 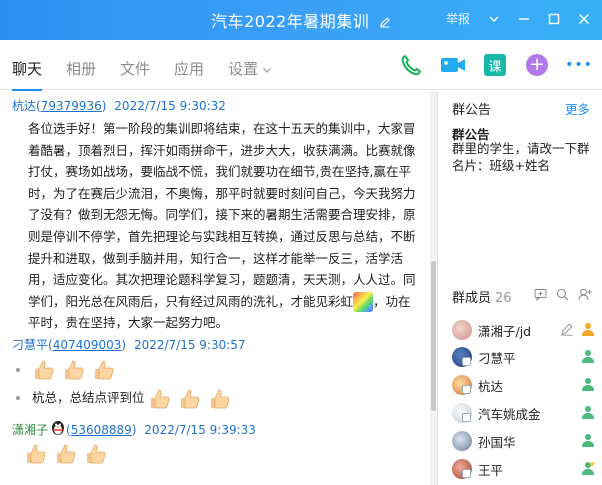 What do you see at coordinates (81, 68) in the screenshot?
I see `tab-album: 相册` at bounding box center [81, 68].